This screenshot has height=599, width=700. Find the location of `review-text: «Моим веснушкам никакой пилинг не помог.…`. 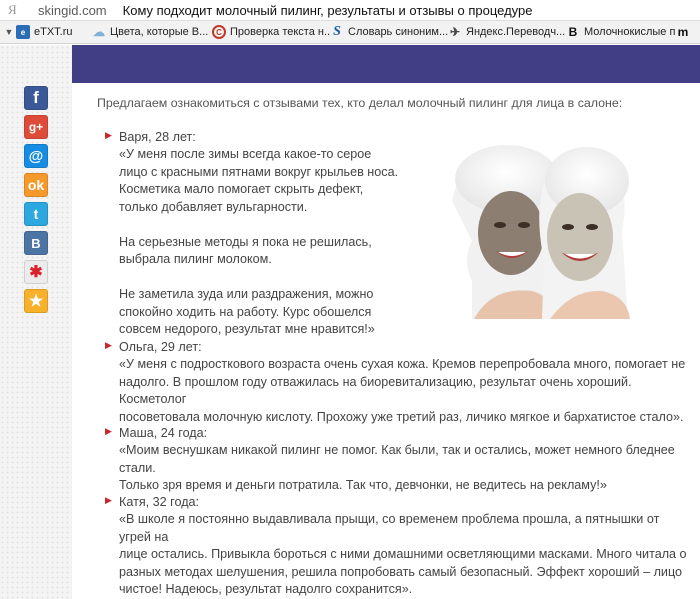

review-text: «Моим веснушкам никакой пилинг не помог.… is located at coordinates (397, 467).